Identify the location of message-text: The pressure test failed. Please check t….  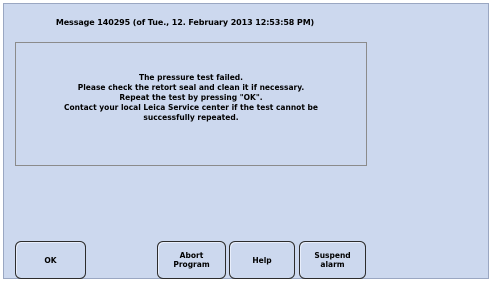
(191, 98).